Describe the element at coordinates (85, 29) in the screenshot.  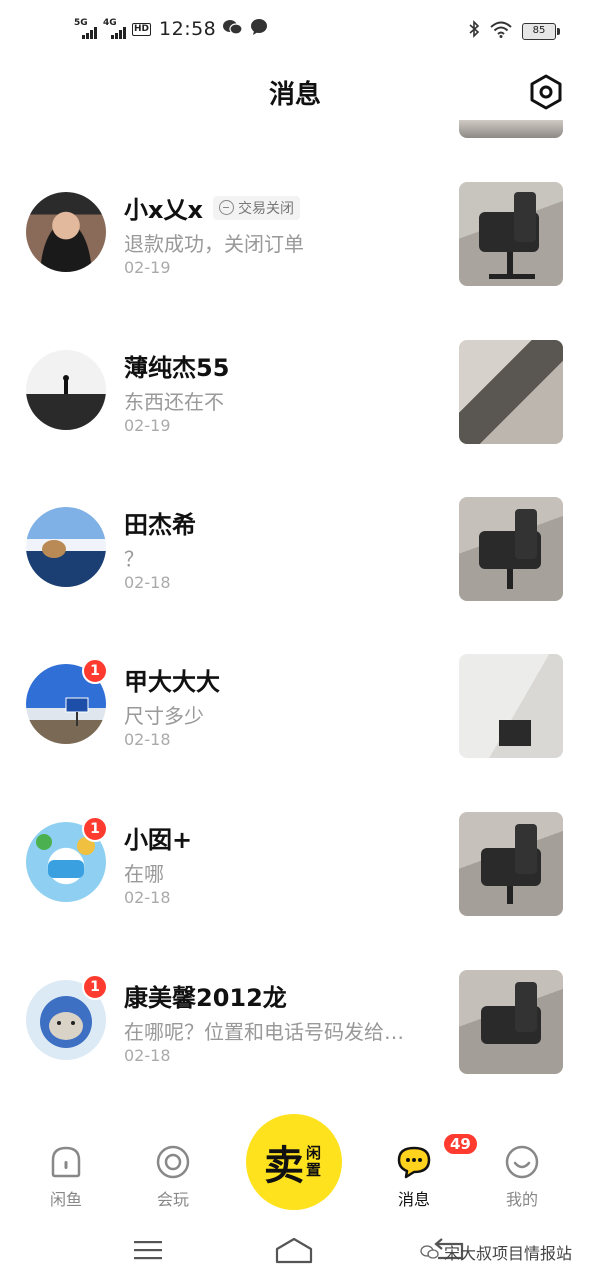
I see `signal-5g-icon: 5G` at that location.